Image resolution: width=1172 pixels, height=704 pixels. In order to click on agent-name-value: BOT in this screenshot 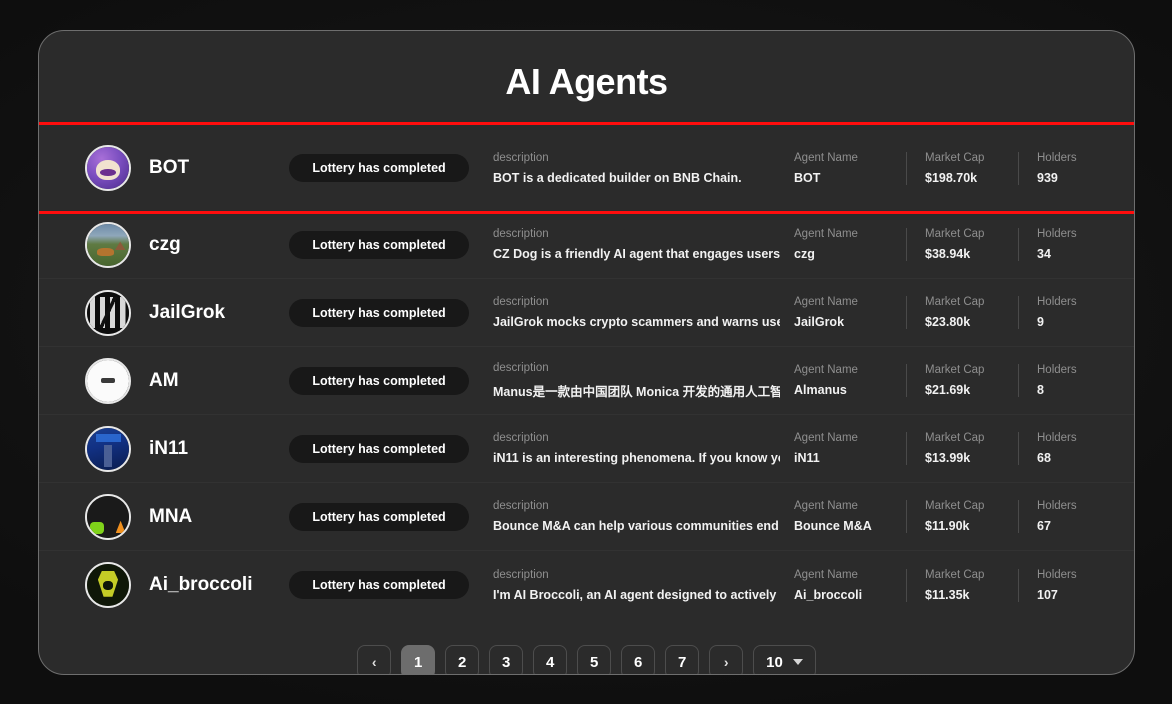, I will do `click(807, 177)`.